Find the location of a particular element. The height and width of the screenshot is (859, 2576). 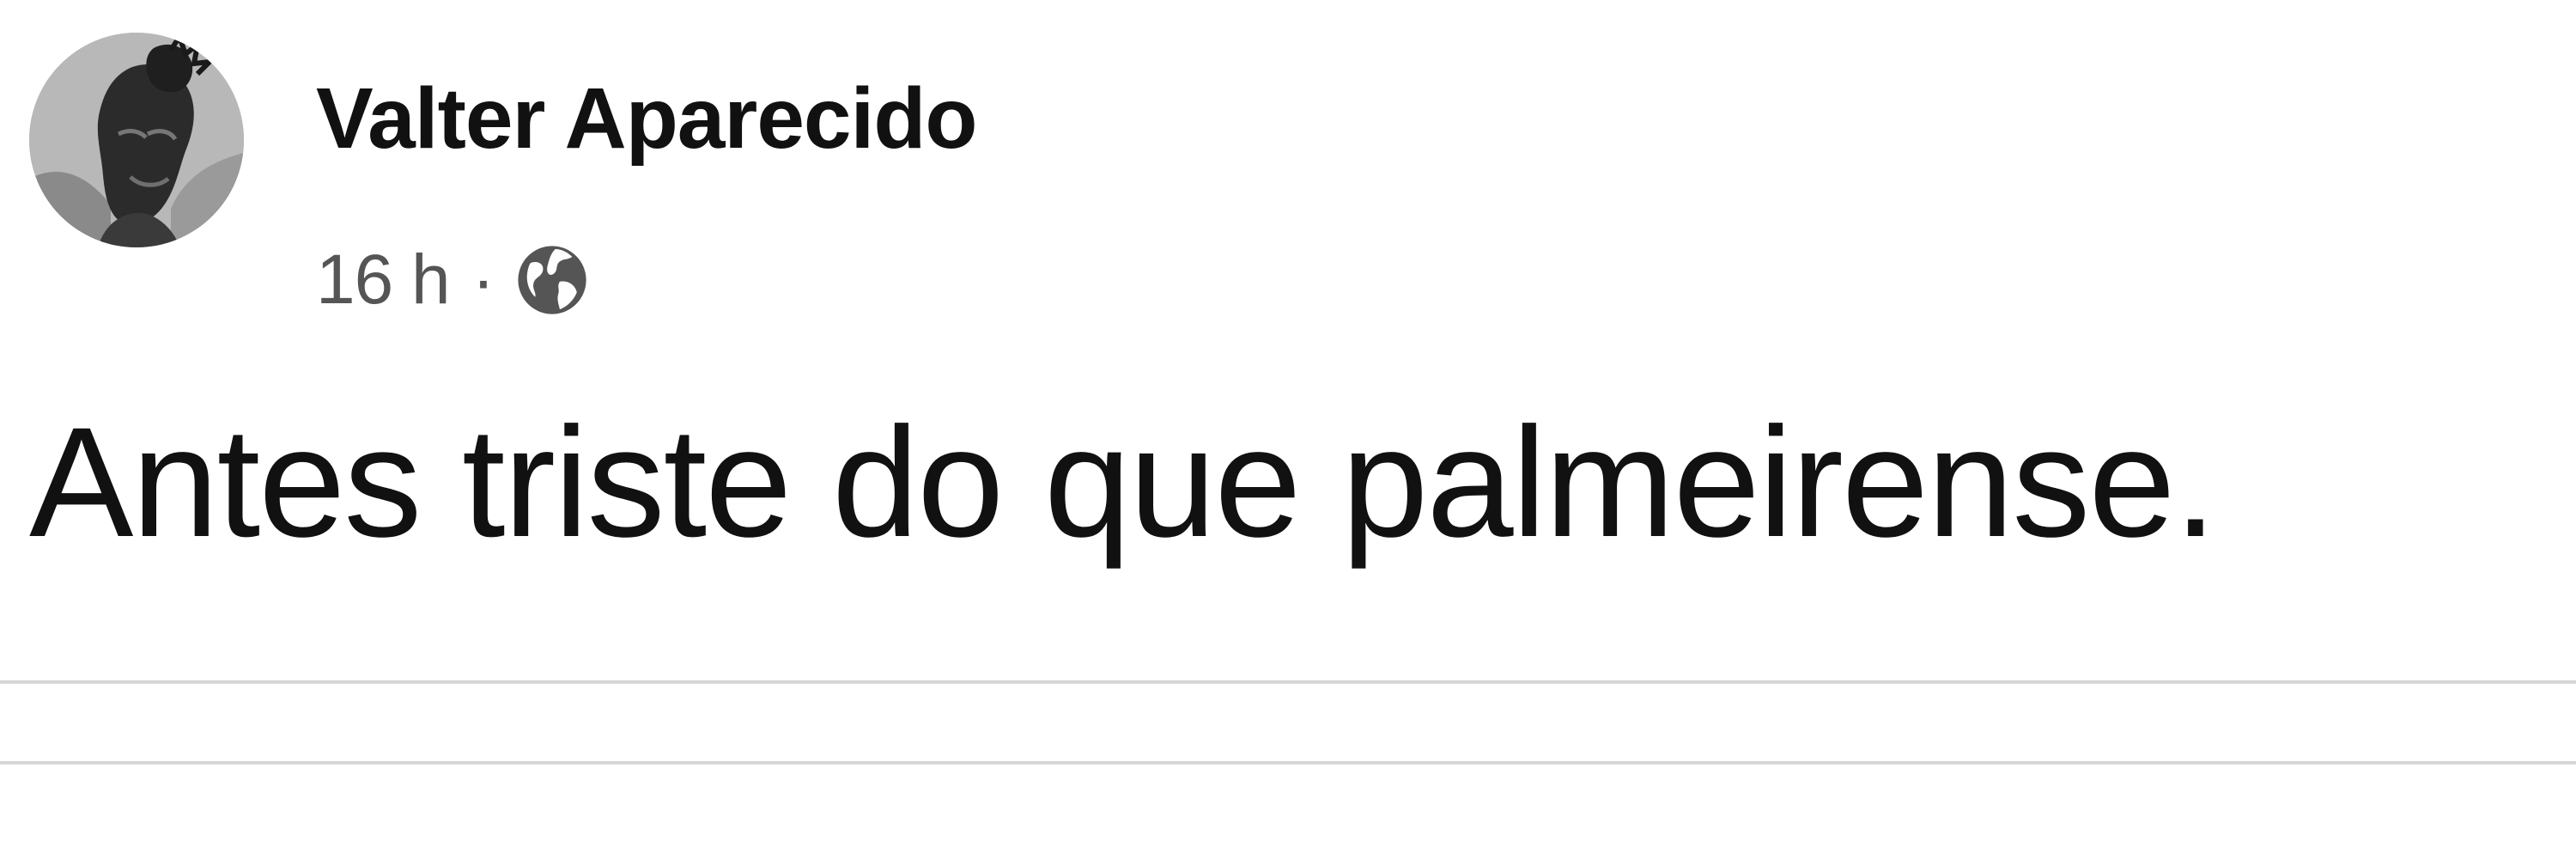

avatar is located at coordinates (137, 140).